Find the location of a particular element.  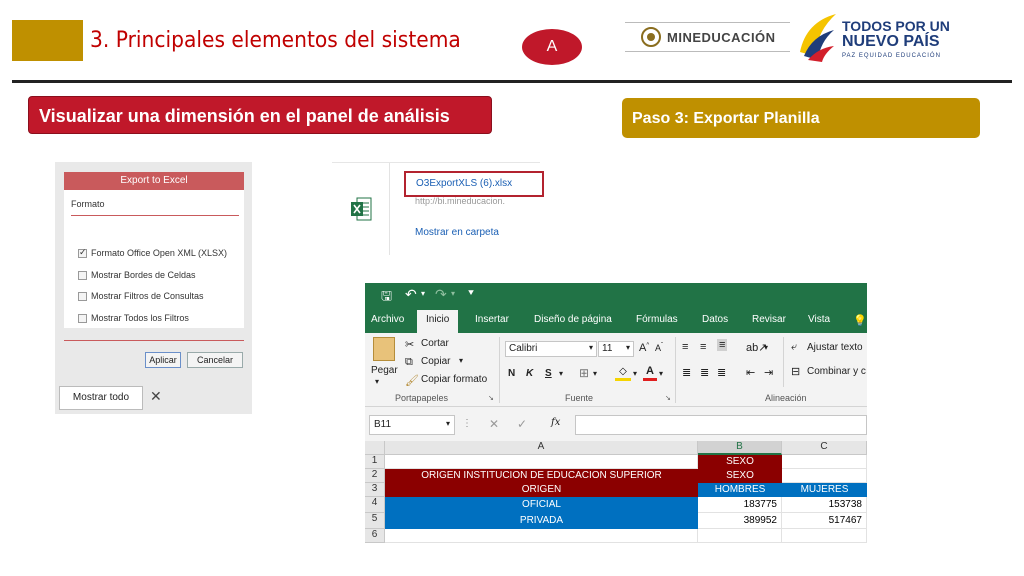

wrap-text-icon: ⤶ is located at coordinates (794, 347).